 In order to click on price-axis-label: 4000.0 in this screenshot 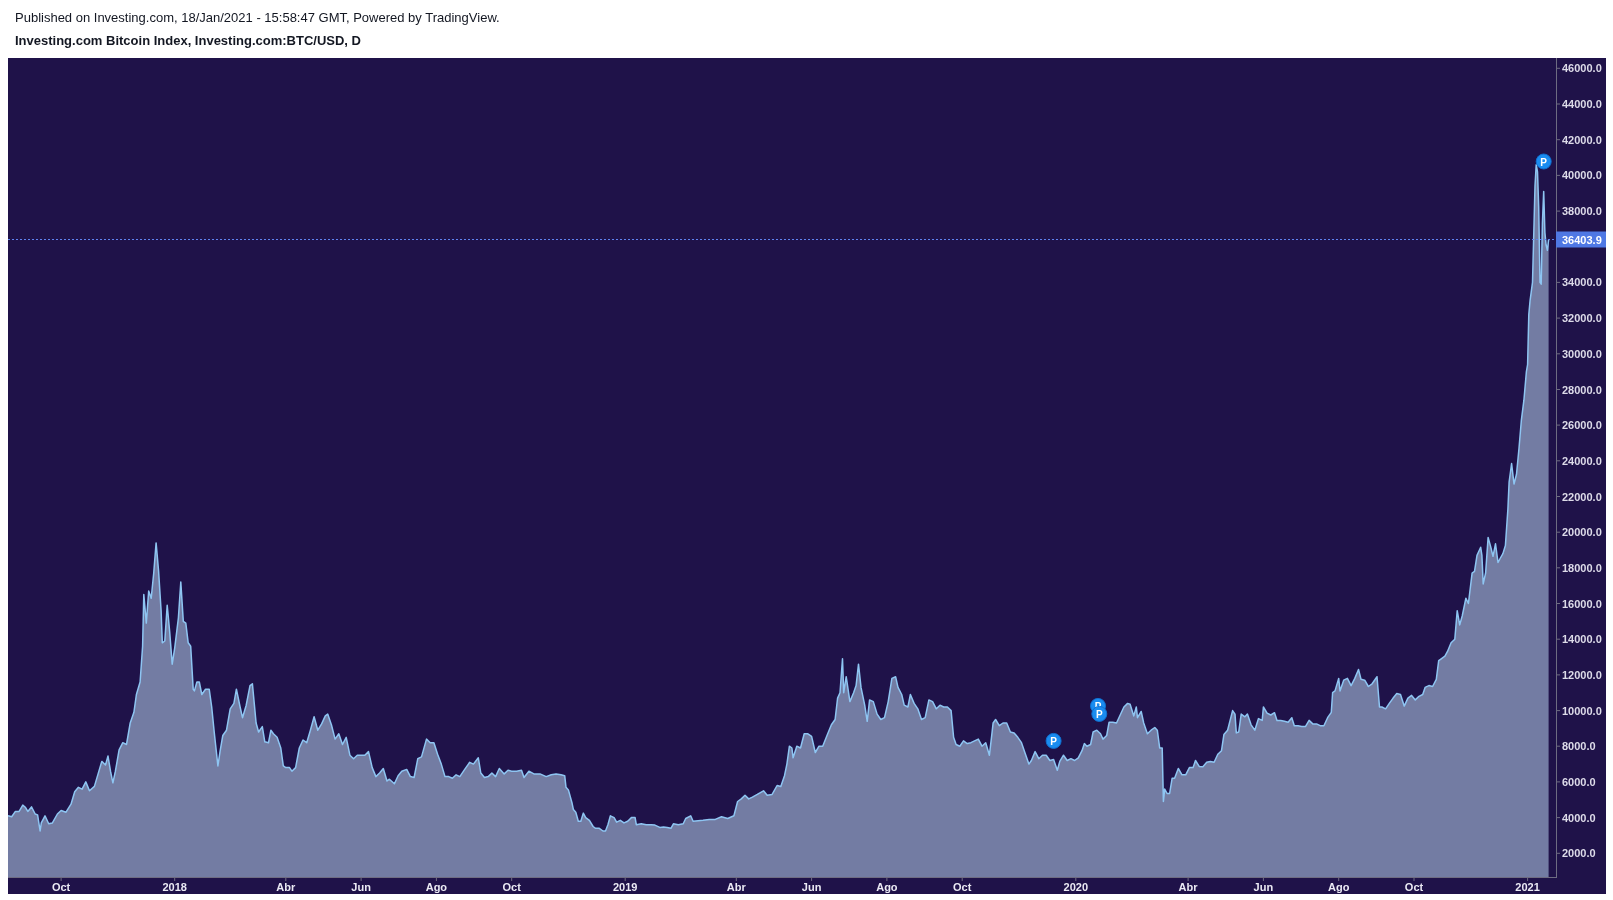, I will do `click(1579, 817)`.